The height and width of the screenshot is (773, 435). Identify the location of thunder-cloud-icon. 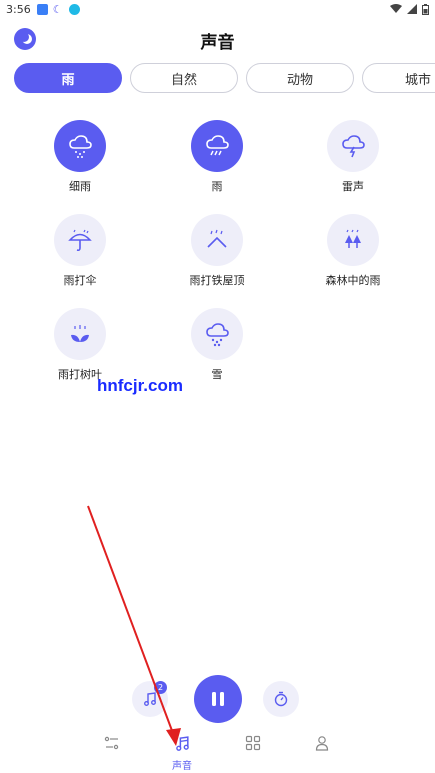
(353, 146).